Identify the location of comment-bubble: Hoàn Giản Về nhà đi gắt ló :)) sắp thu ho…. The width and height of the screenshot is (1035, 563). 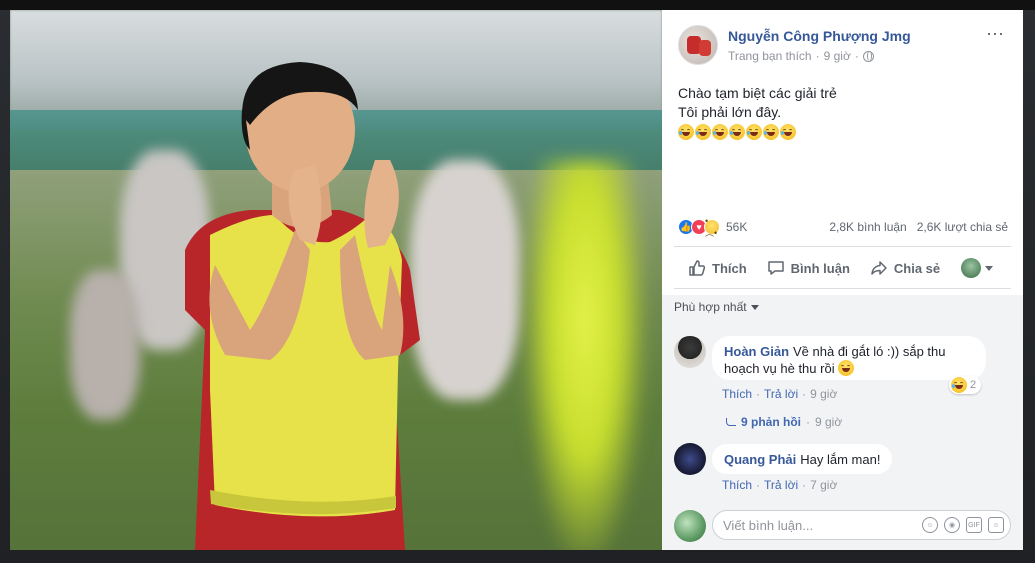
(849, 358).